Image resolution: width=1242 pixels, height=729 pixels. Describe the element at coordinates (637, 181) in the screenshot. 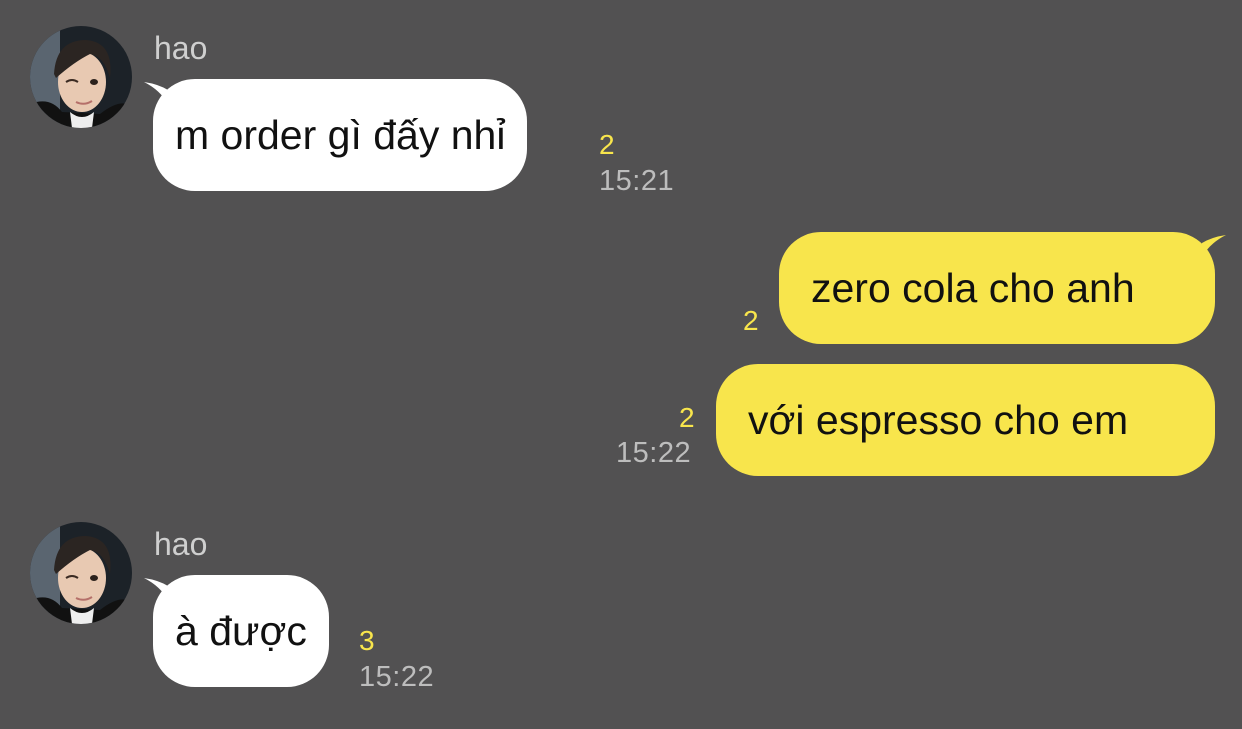

I see `message-timestamp: 15:21` at that location.